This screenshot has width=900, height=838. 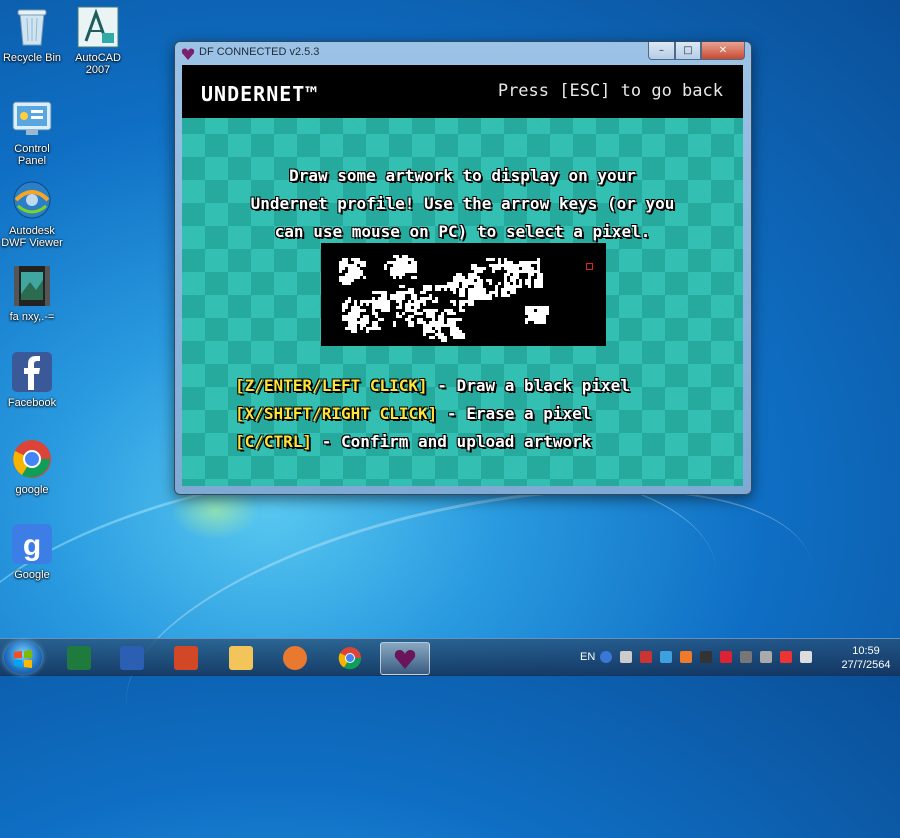 I want to click on svg-text: g, so click(x=32, y=545).